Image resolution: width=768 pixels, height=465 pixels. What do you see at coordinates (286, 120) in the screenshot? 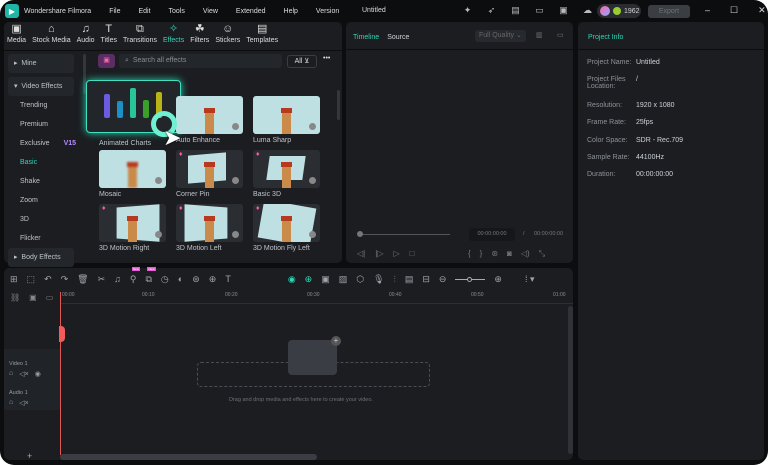
I see `effect-card-luma-sharp: Luma Sharp` at bounding box center [286, 120].